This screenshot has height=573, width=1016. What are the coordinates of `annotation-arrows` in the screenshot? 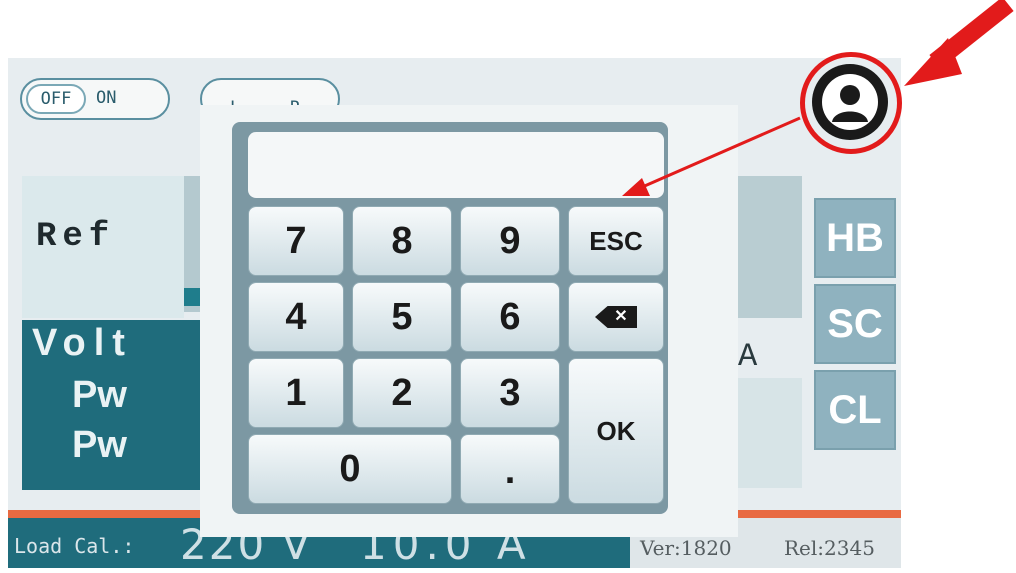 It's located at (818, 98).